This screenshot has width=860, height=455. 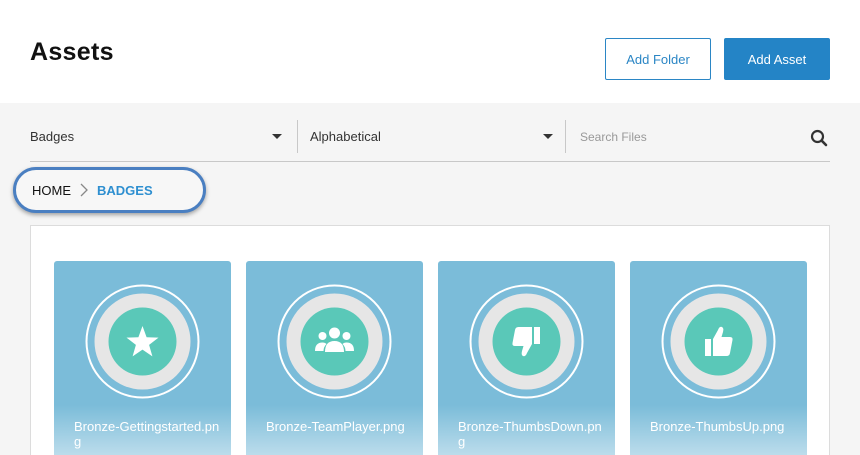 What do you see at coordinates (777, 59) in the screenshot?
I see `add-asset-button: Add Asset` at bounding box center [777, 59].